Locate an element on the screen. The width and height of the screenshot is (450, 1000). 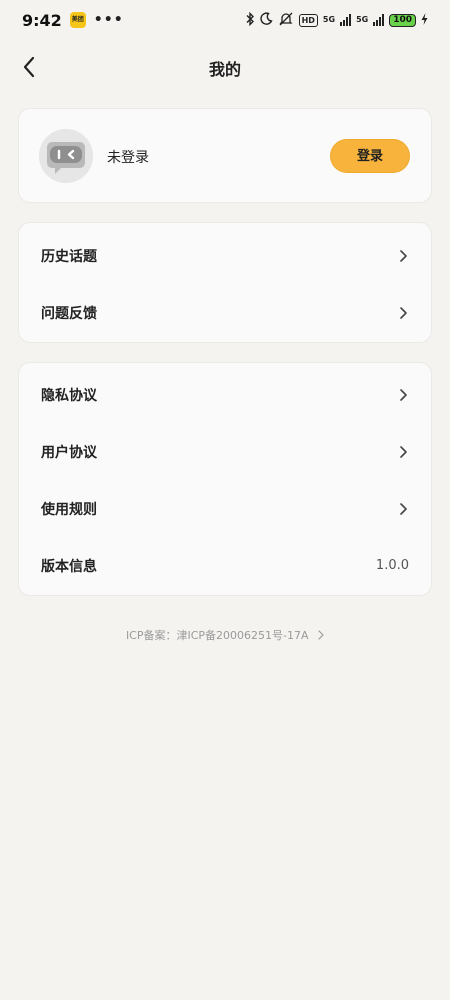
status-bar: 9:42 美团 ••• HD 5G 5G 100 is located at coordinates (225, 20).